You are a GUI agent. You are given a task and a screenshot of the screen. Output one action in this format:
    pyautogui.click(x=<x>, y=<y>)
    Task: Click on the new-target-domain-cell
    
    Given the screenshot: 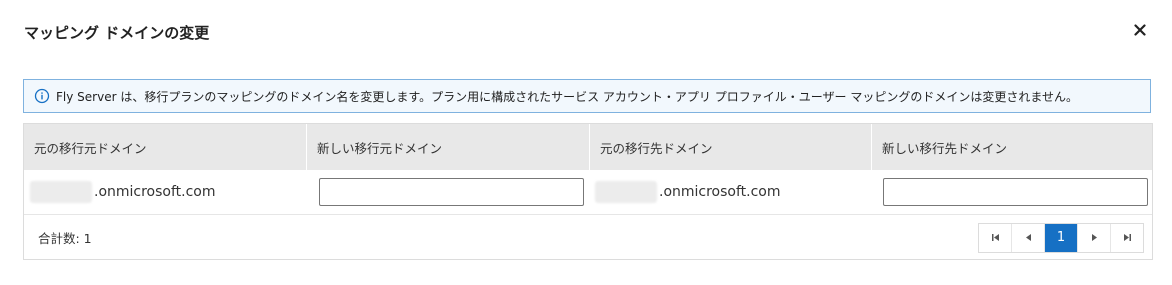 What is the action you would take?
    pyautogui.click(x=1012, y=192)
    